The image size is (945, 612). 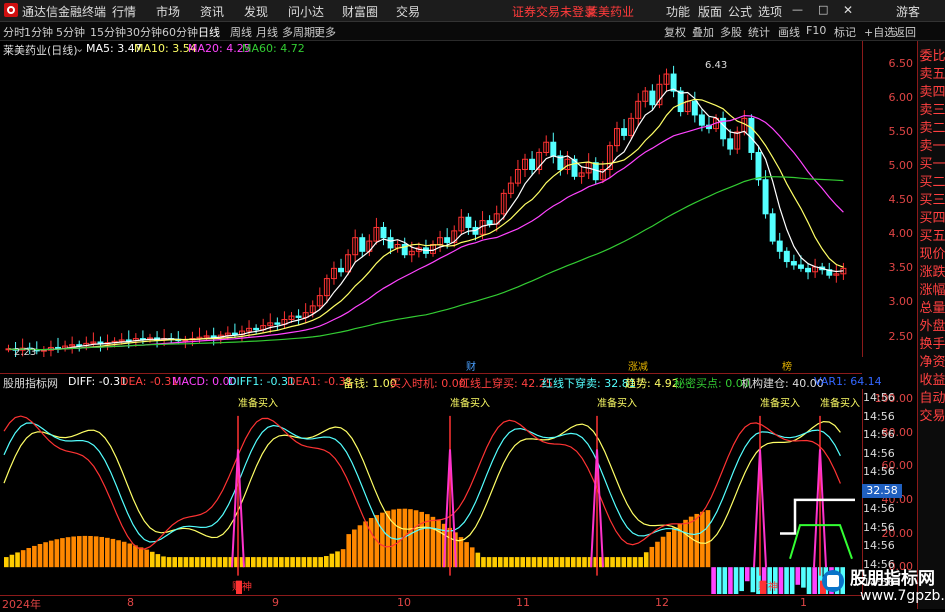 I want to click on trade-login-notice: 证券交易未登录, so click(x=554, y=11).